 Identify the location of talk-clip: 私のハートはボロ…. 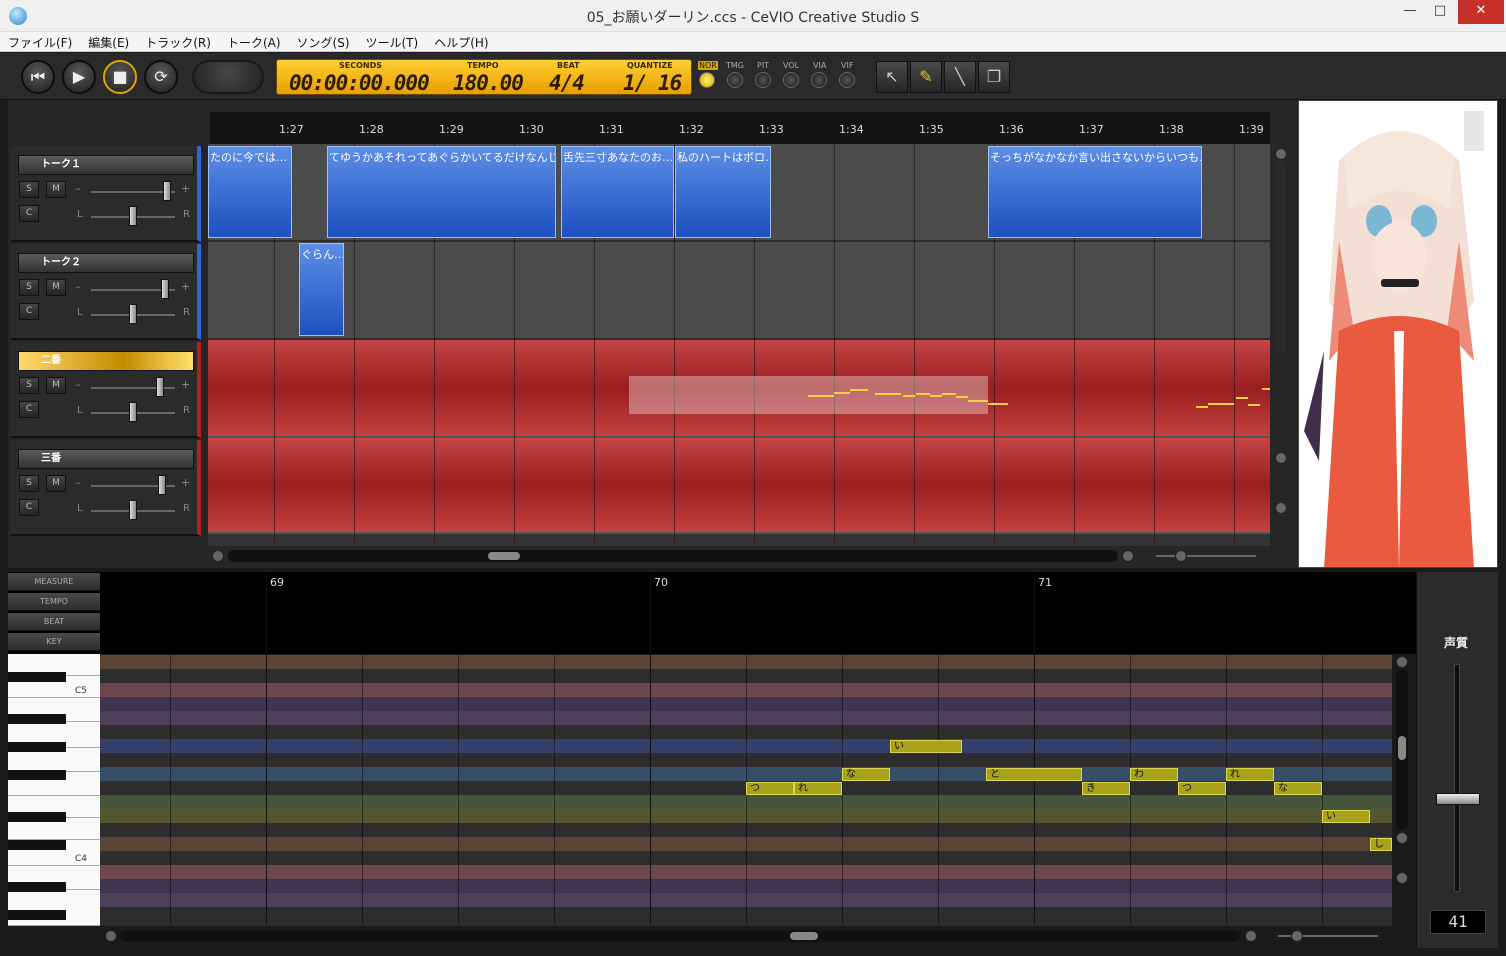
(723, 192).